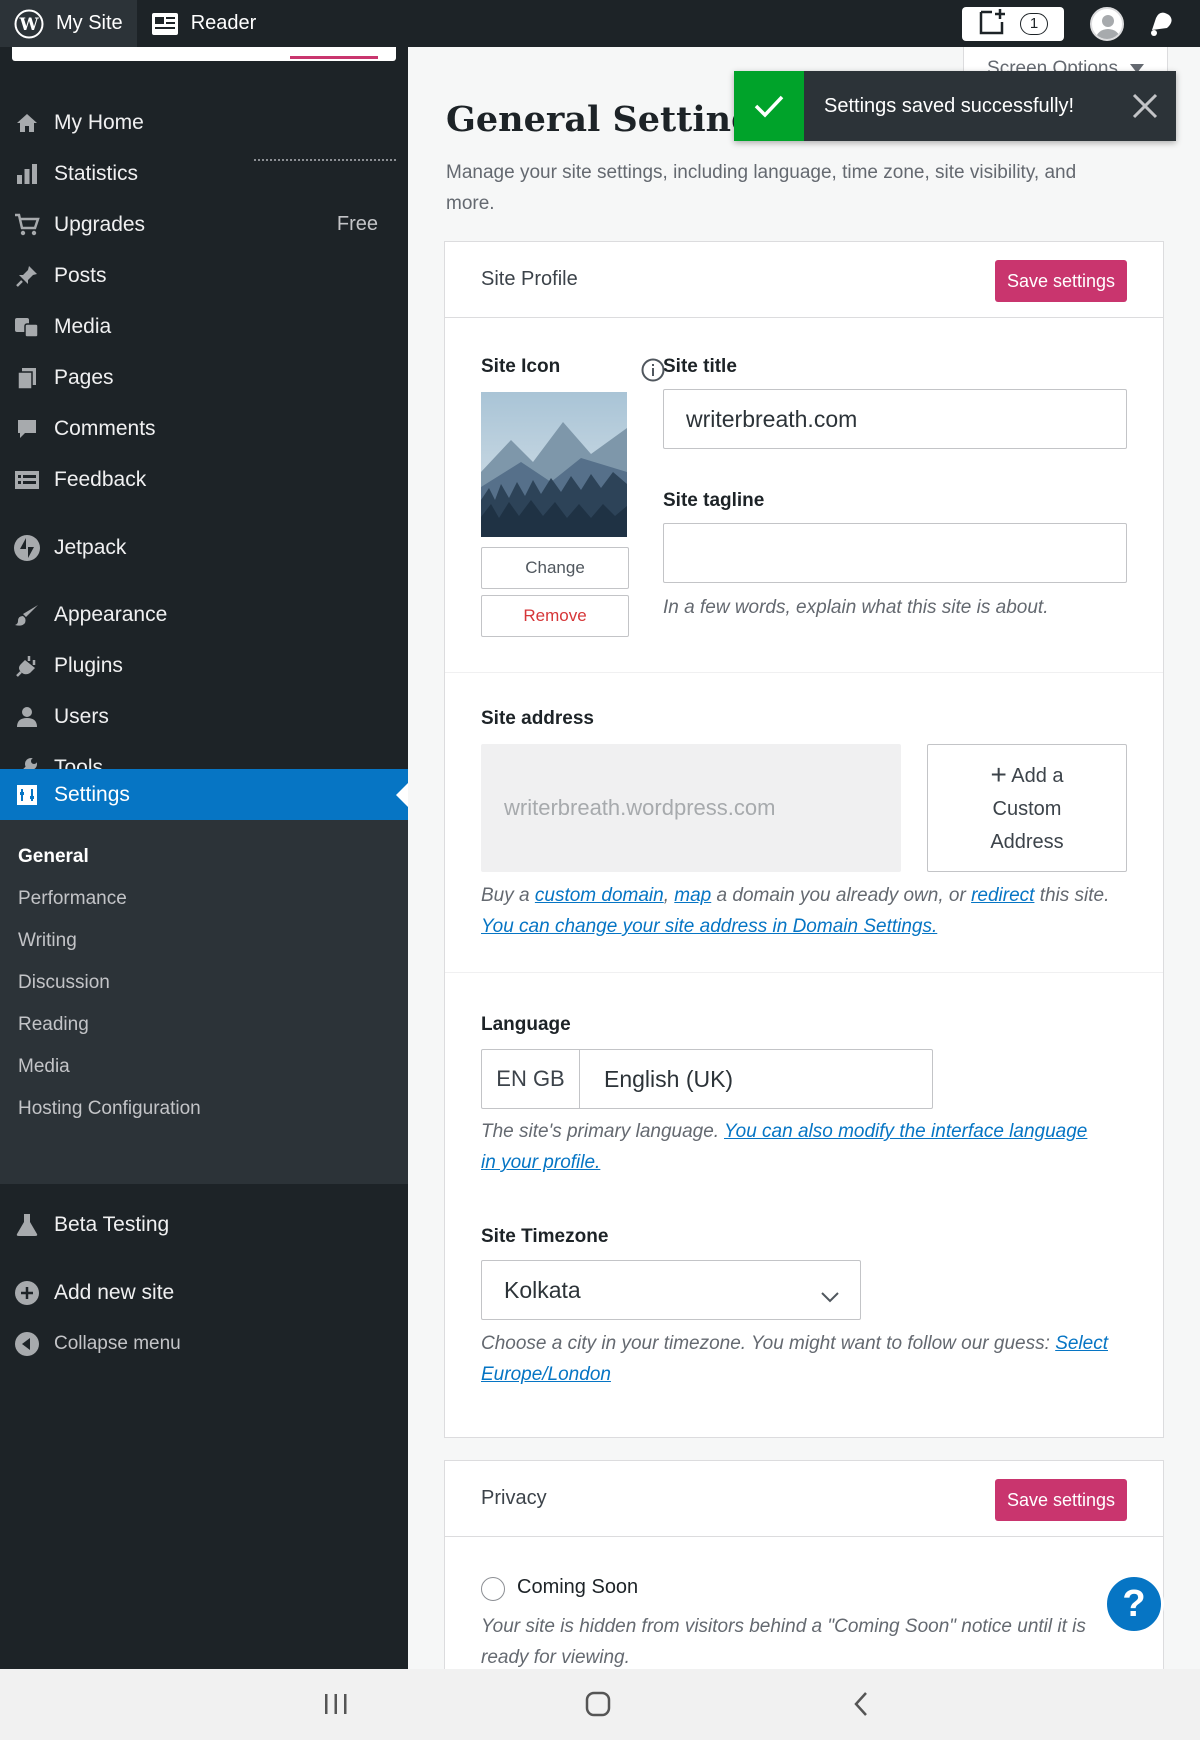 Image resolution: width=1200 pixels, height=1740 pixels. I want to click on submenu-item-performance: Performance, so click(72, 899).